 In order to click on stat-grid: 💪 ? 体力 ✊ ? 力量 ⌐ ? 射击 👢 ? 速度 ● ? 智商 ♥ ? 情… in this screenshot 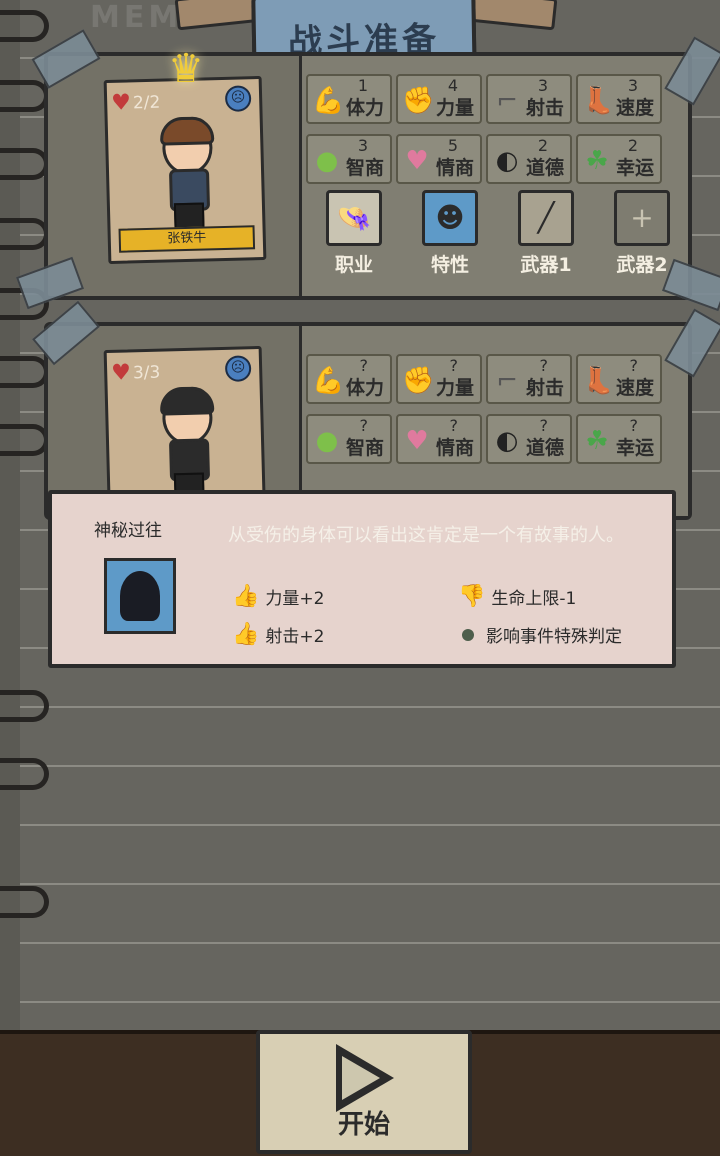, I will do `click(484, 409)`.